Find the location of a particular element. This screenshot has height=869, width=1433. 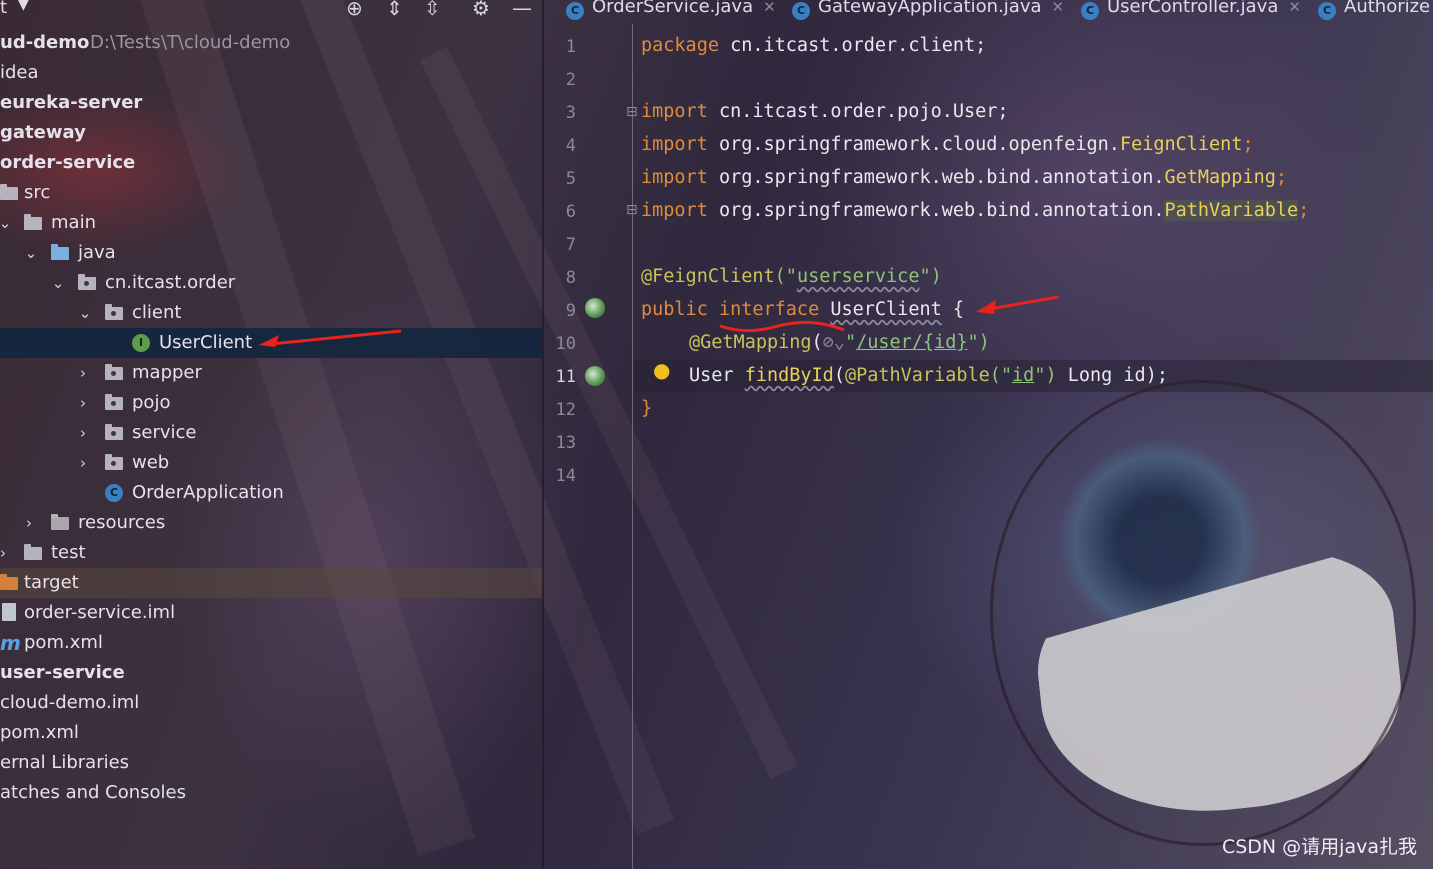

tree-item-user-service: user-service is located at coordinates (271, 673).